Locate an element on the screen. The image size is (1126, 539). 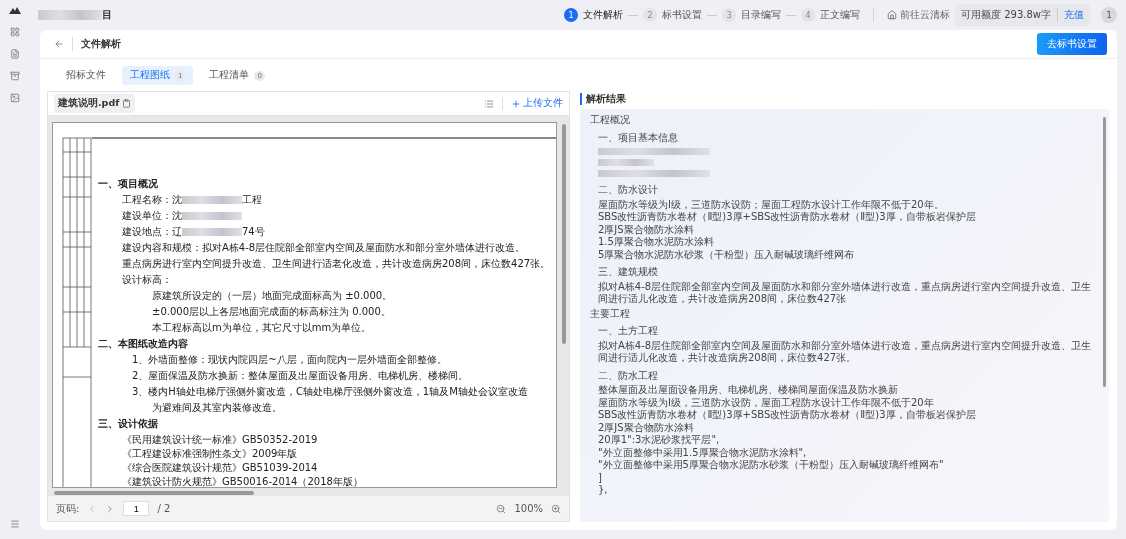
clipboard-icon is located at coordinates (127, 103).